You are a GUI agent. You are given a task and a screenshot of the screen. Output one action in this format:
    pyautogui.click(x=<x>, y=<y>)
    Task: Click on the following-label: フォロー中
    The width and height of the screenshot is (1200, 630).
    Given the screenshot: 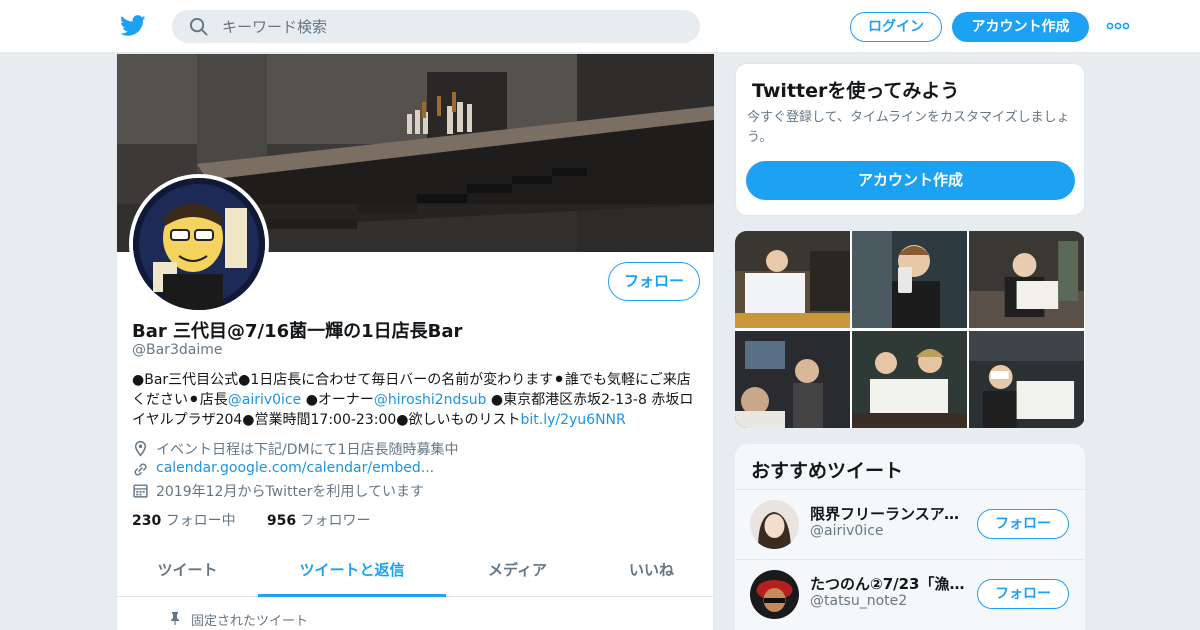 What is the action you would take?
    pyautogui.click(x=200, y=521)
    